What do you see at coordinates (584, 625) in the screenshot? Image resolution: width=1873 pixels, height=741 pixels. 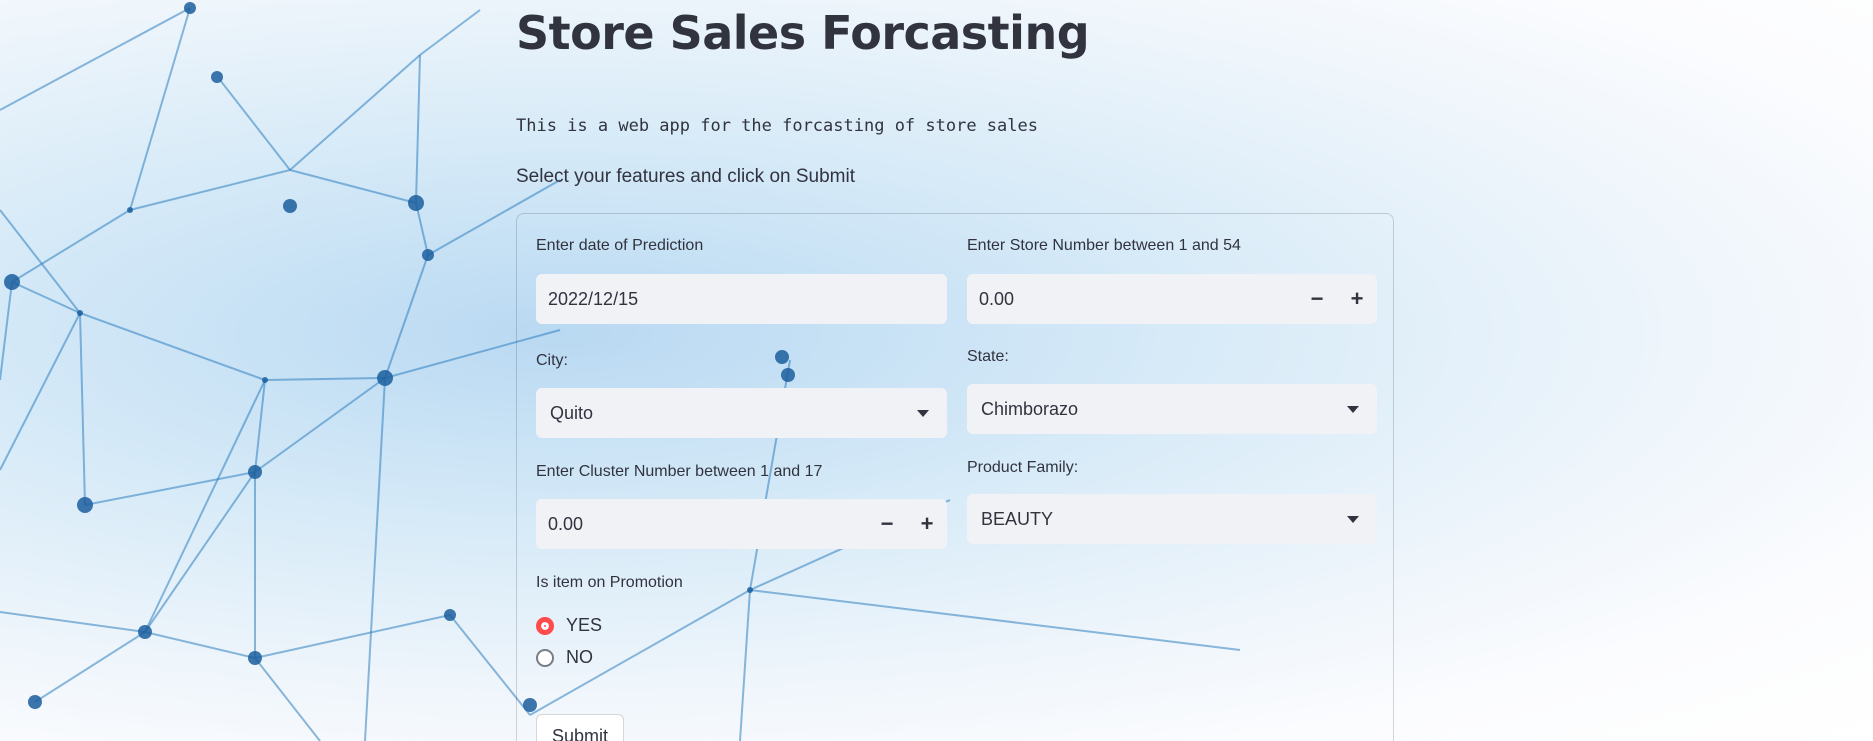 I see `promotion-option-yes-label: YES` at bounding box center [584, 625].